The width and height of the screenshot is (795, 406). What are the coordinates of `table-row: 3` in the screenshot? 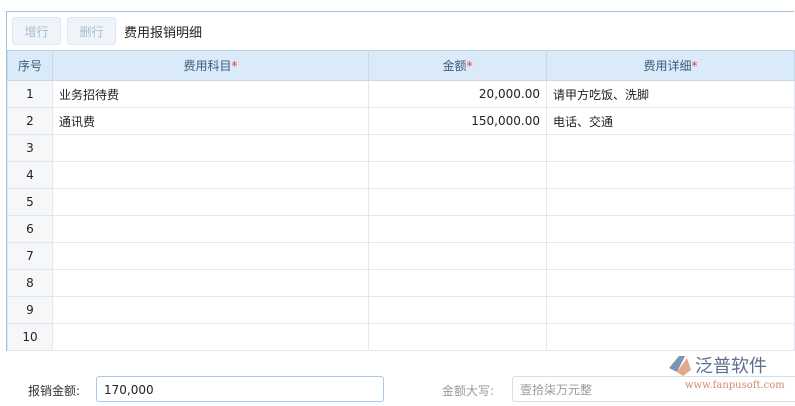 It's located at (401, 148).